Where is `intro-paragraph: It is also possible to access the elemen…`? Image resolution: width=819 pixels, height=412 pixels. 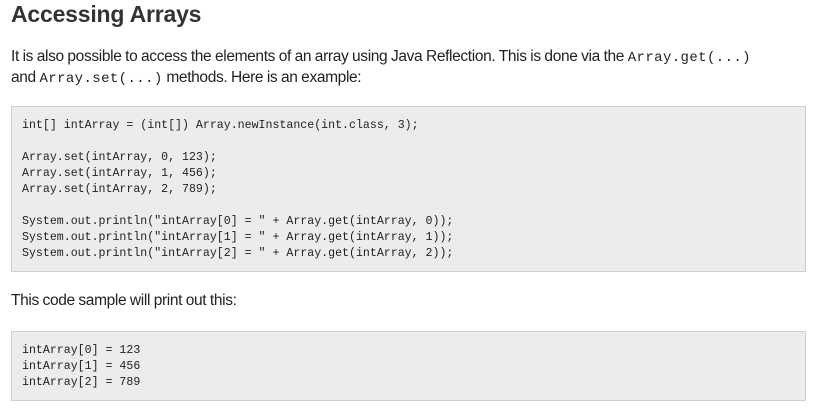
intro-paragraph: It is also possible to access the elemen… is located at coordinates (411, 68).